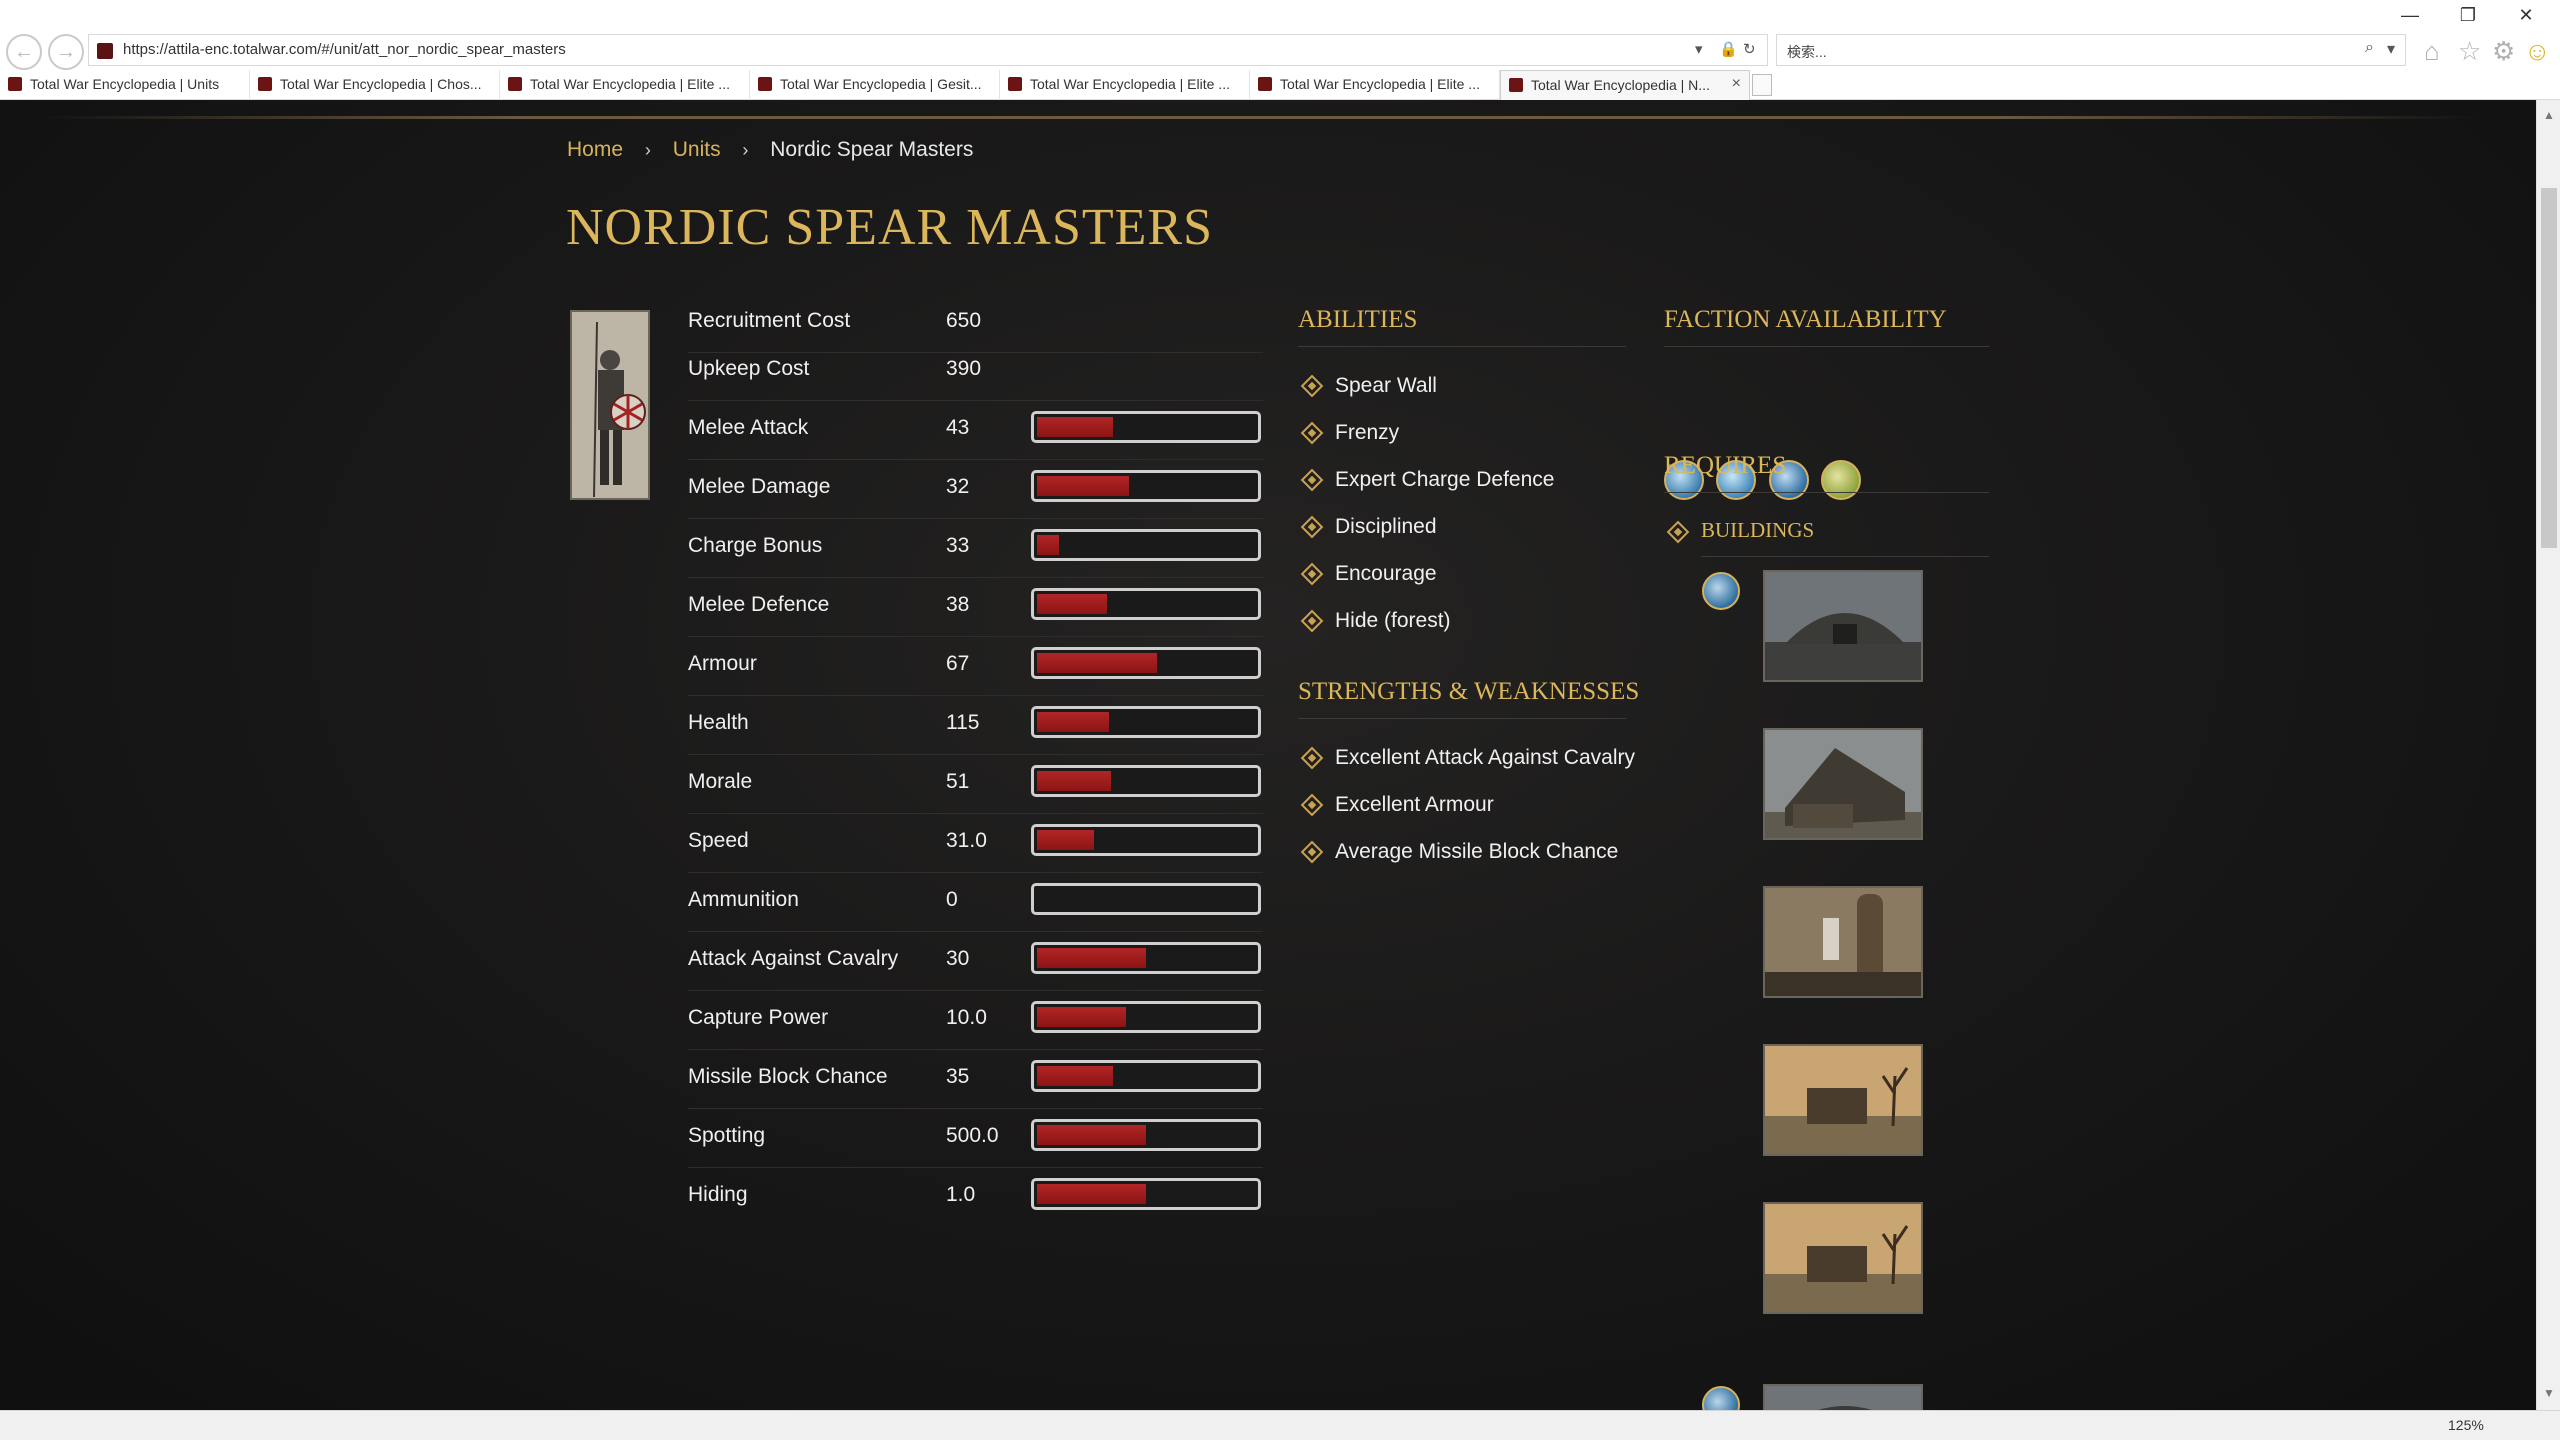 Image resolution: width=2560 pixels, height=1440 pixels. I want to click on stat-value: 115, so click(963, 722).